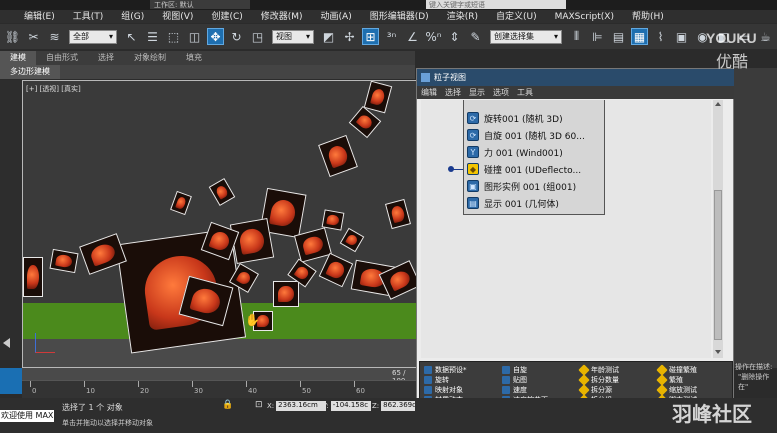 The width and height of the screenshot is (777, 433). Describe the element at coordinates (695, 370) in the screenshot. I see `depot-item: 碰撞繁殖` at that location.